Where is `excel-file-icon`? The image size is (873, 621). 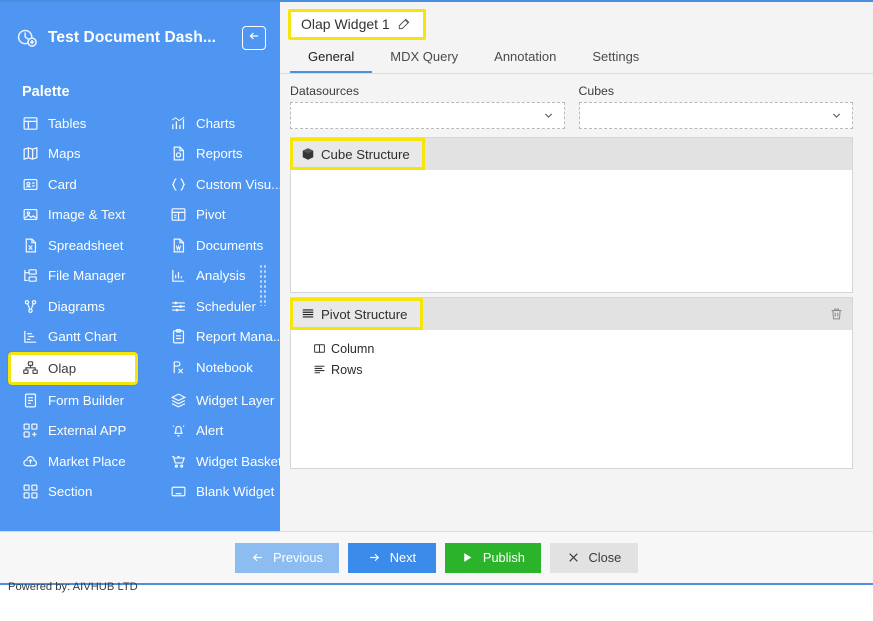
excel-file-icon is located at coordinates (30, 245).